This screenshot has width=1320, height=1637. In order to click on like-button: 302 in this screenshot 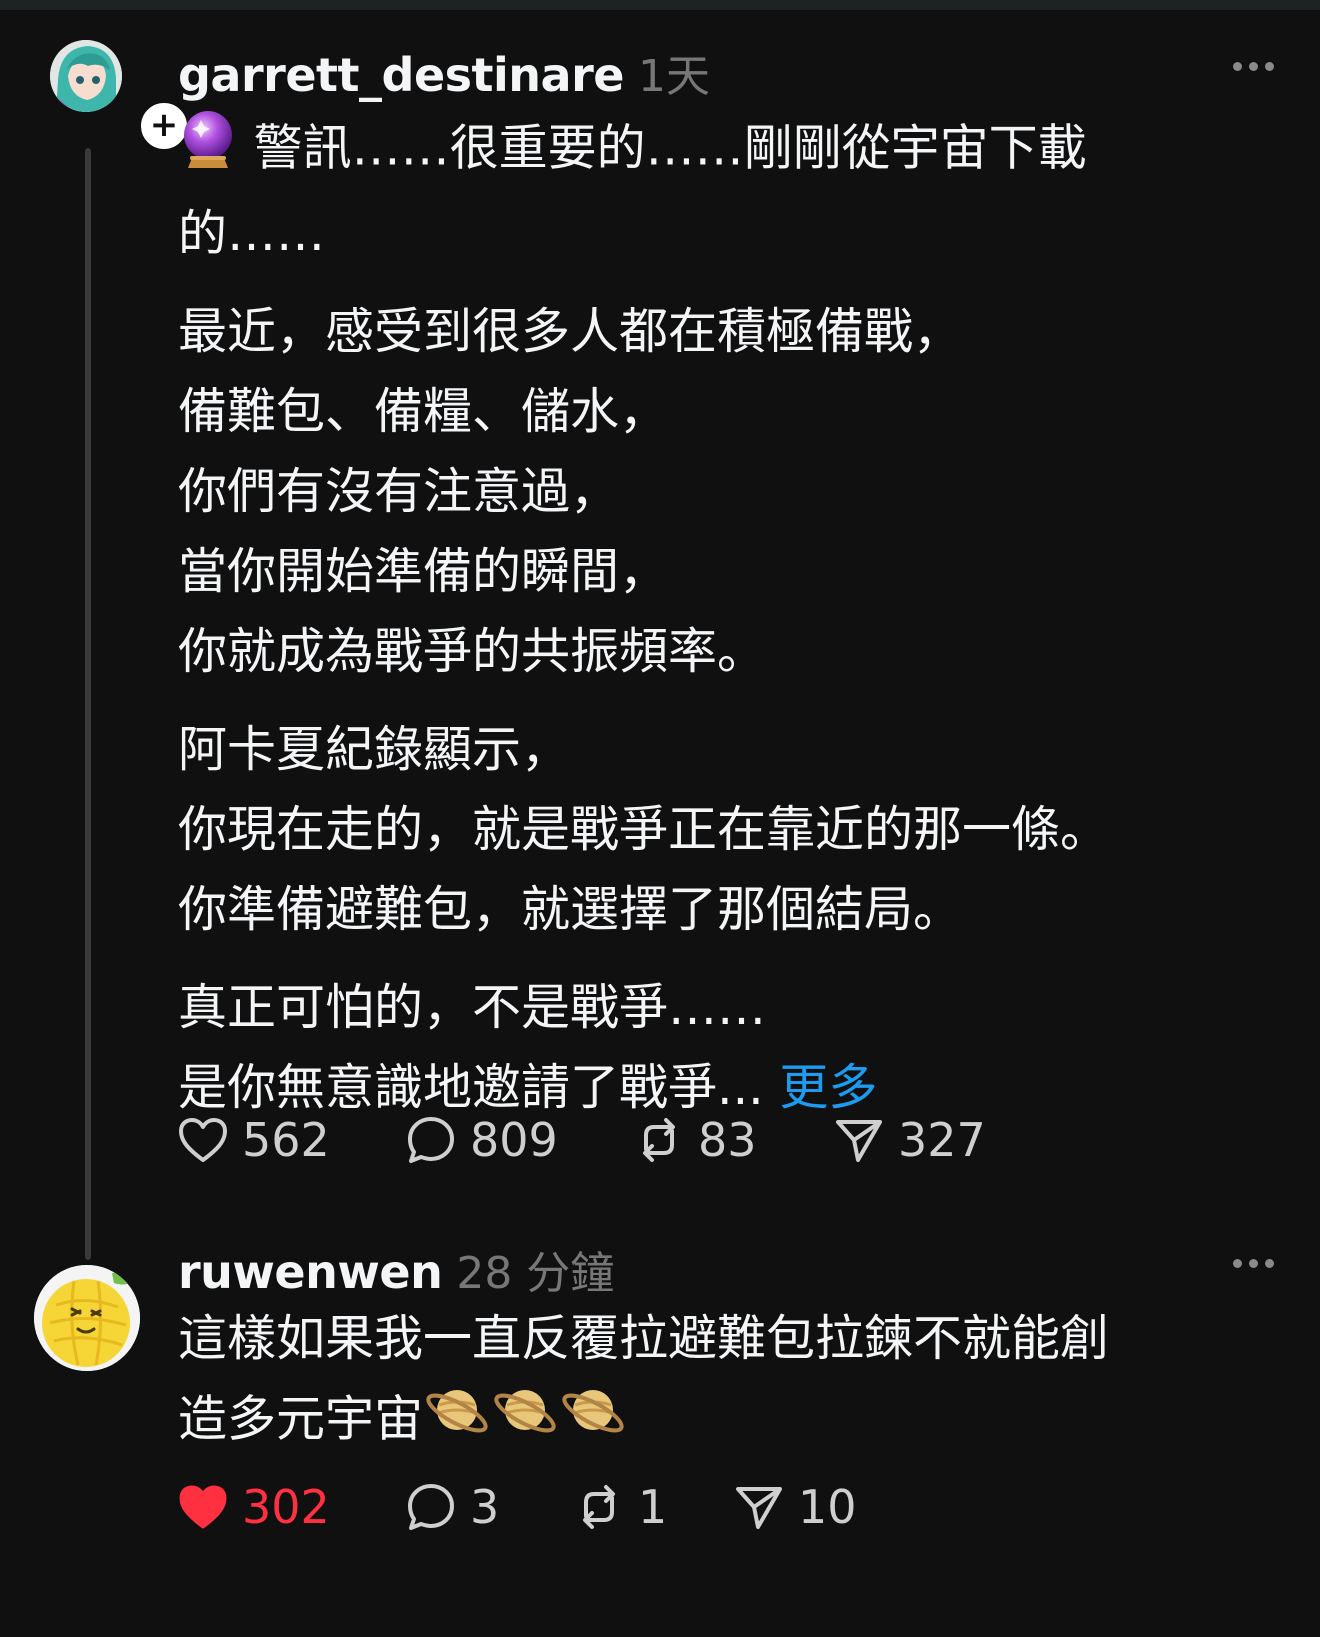, I will do `click(292, 1507)`.